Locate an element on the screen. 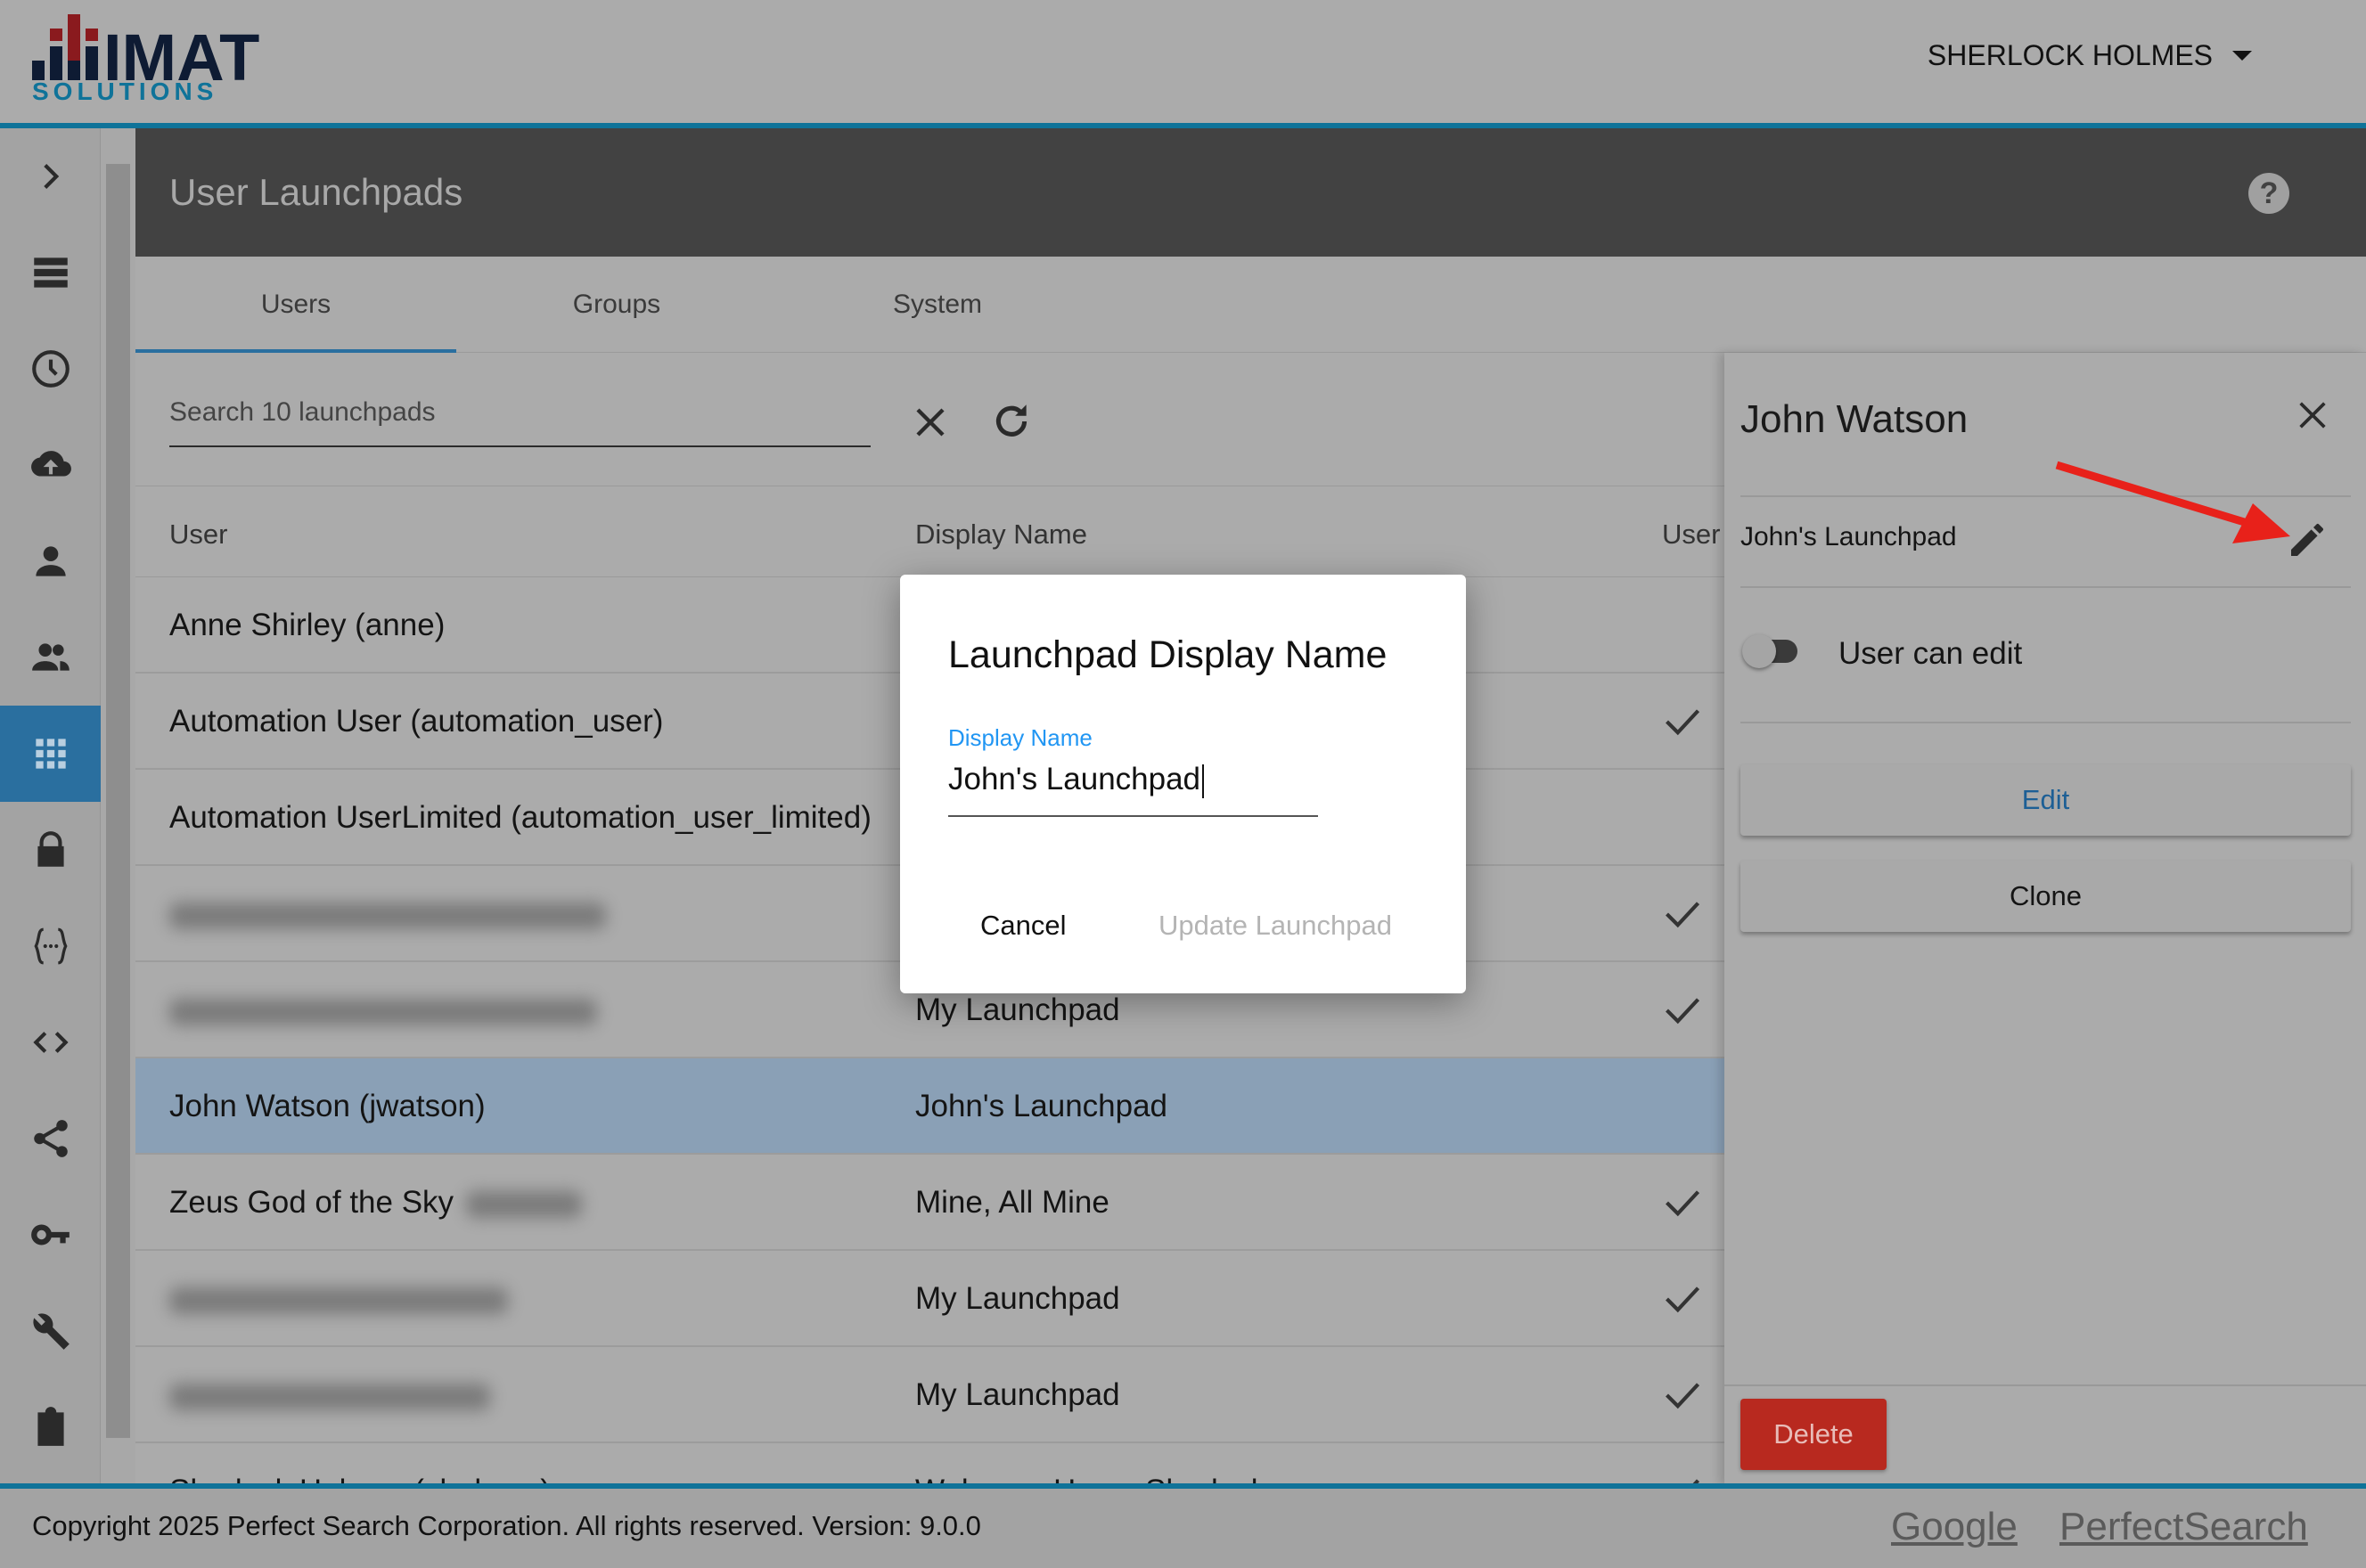 The height and width of the screenshot is (1568, 2366). user-text: Zeus God of the Sky is located at coordinates (311, 1202).